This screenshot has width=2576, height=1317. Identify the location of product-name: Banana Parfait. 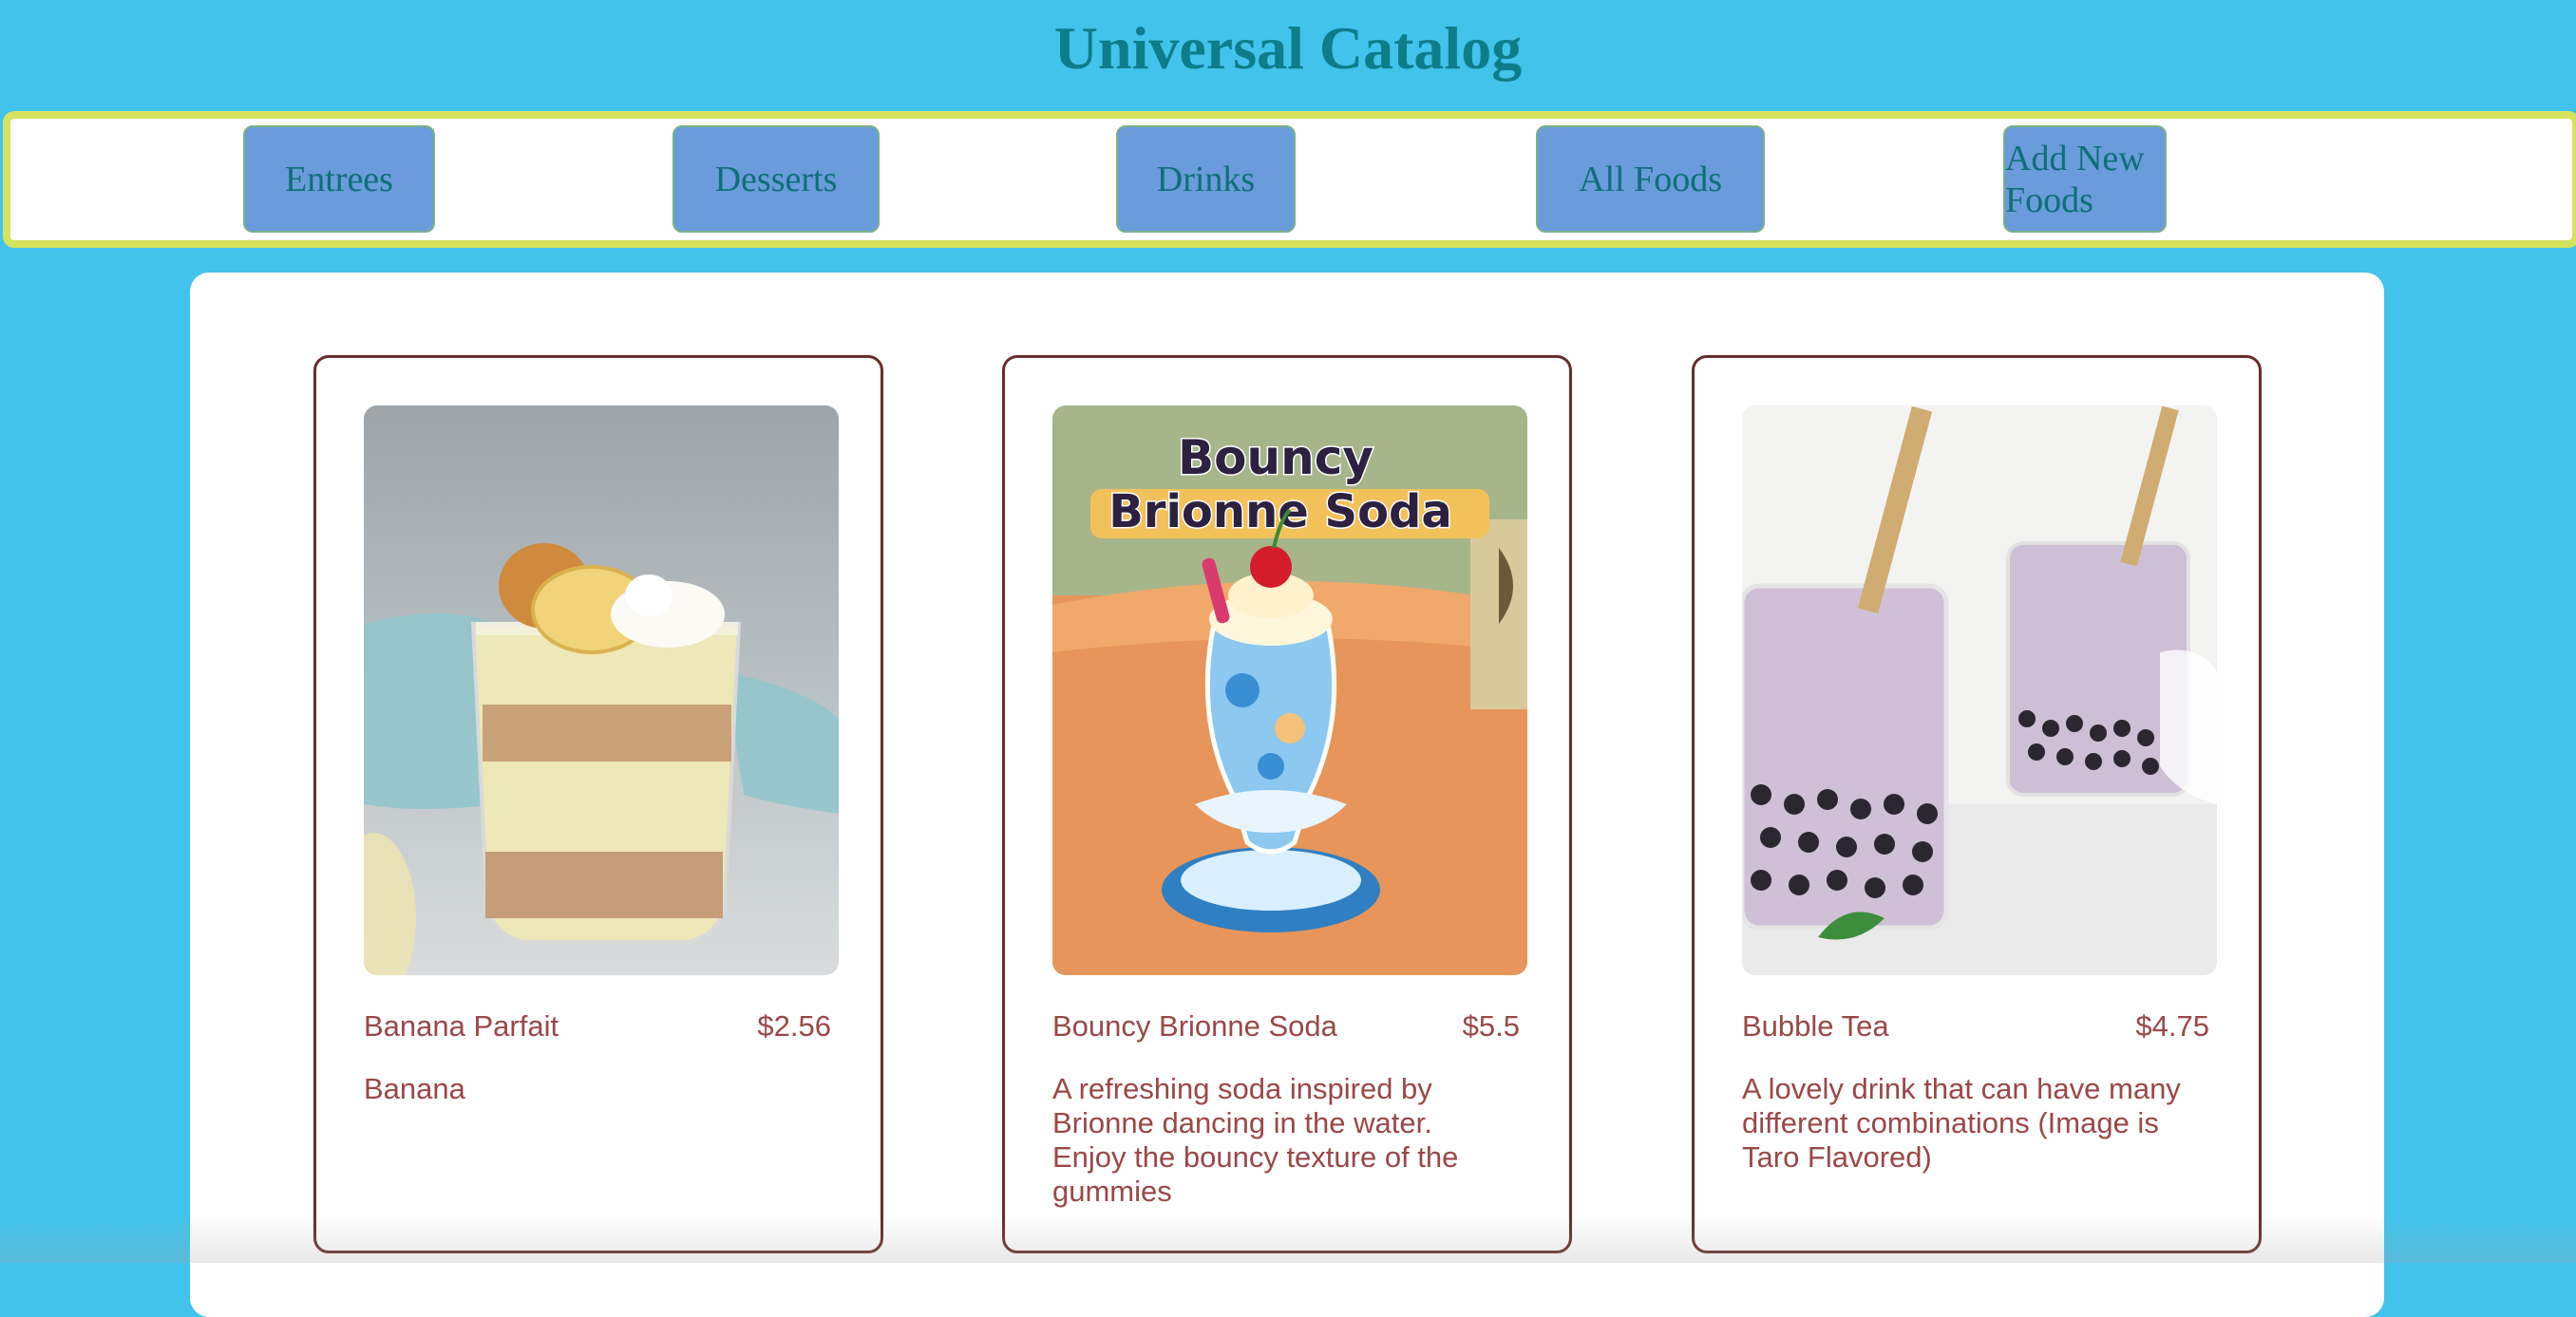
(461, 1026).